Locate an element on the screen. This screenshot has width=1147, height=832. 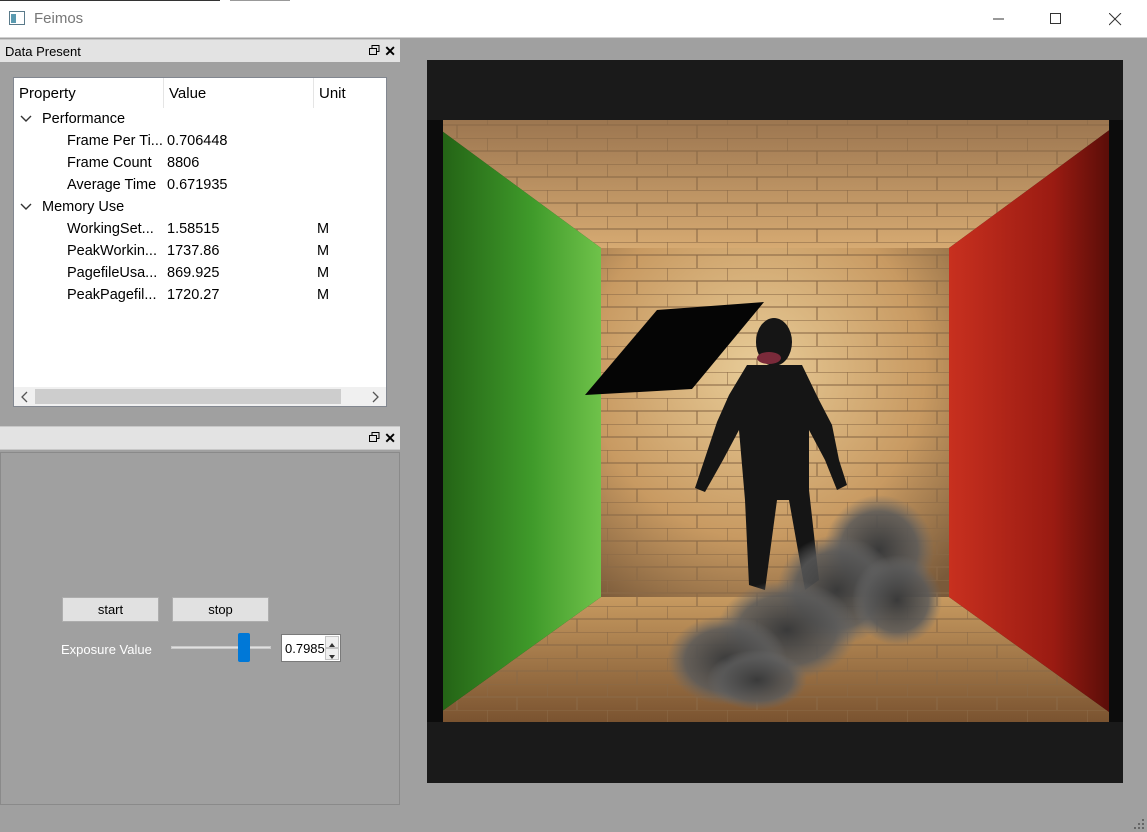
table-row: PagefileUsa... 869.925 M is located at coordinates (200, 274).